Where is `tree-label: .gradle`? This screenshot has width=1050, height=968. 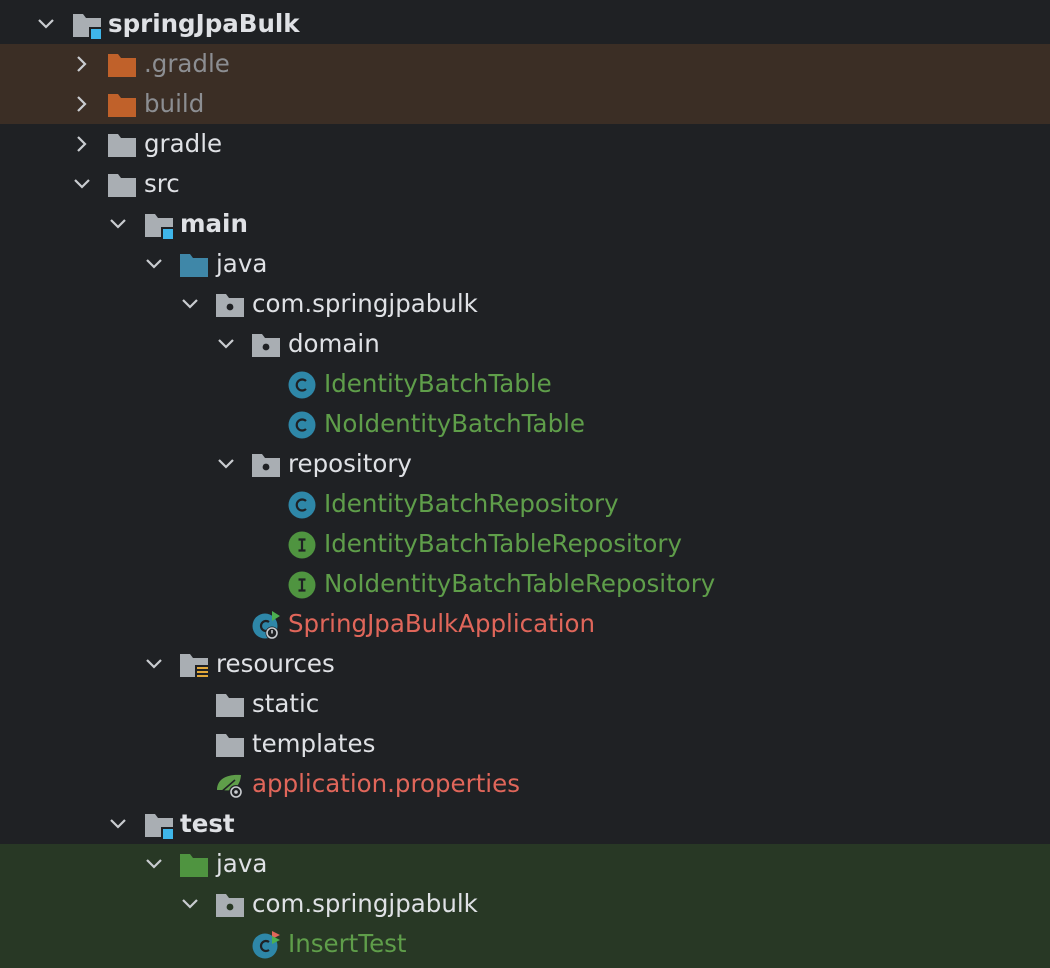 tree-label: .gradle is located at coordinates (187, 63).